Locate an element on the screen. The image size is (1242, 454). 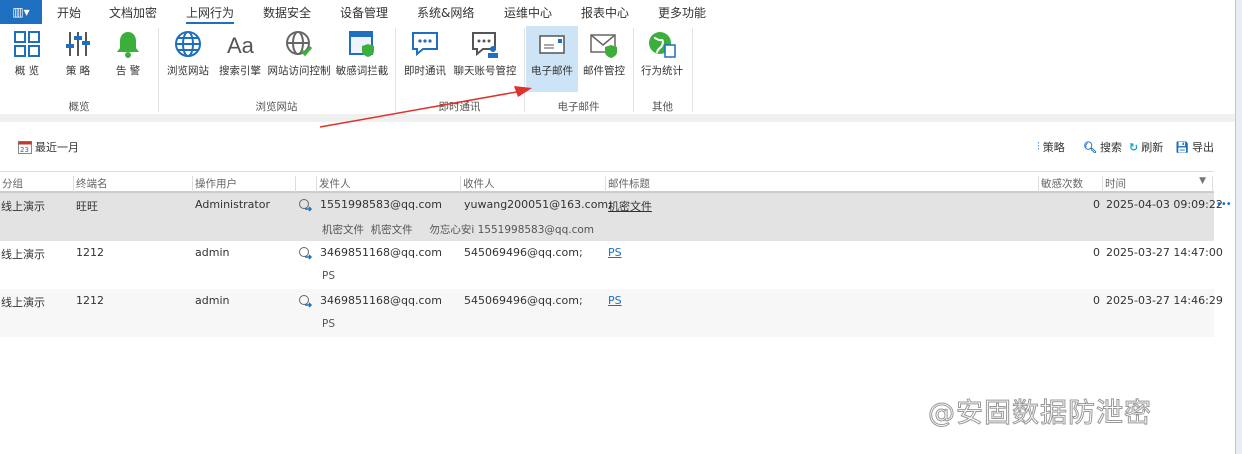
annotation-arrow is located at coordinates (425, 107).